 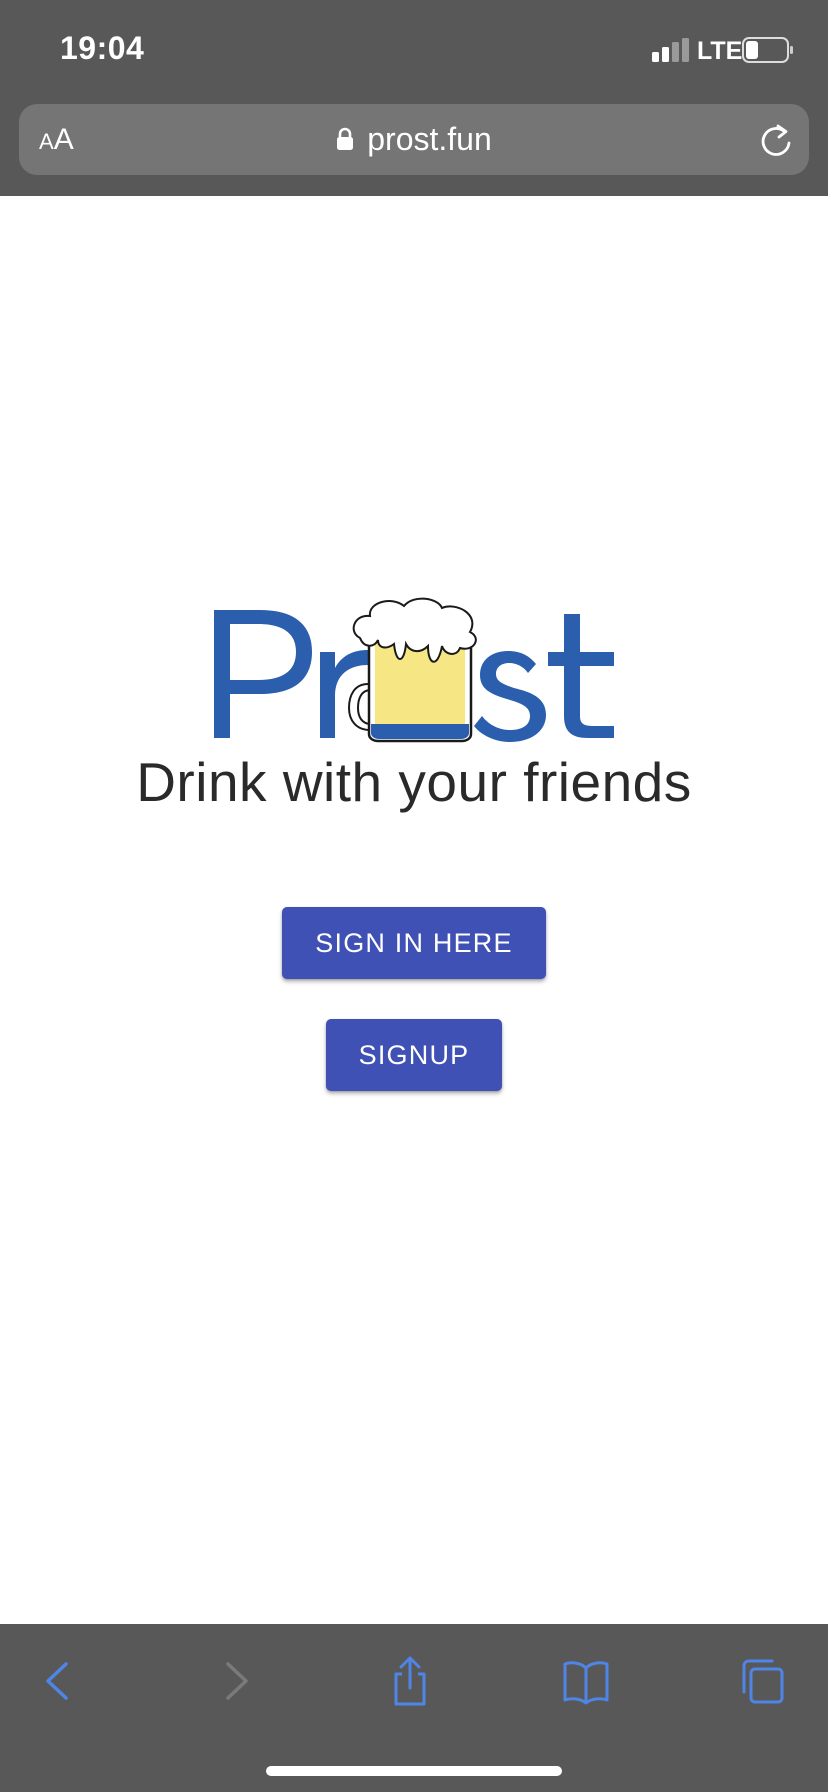 I want to click on forward-icon, so click(x=236, y=1681).